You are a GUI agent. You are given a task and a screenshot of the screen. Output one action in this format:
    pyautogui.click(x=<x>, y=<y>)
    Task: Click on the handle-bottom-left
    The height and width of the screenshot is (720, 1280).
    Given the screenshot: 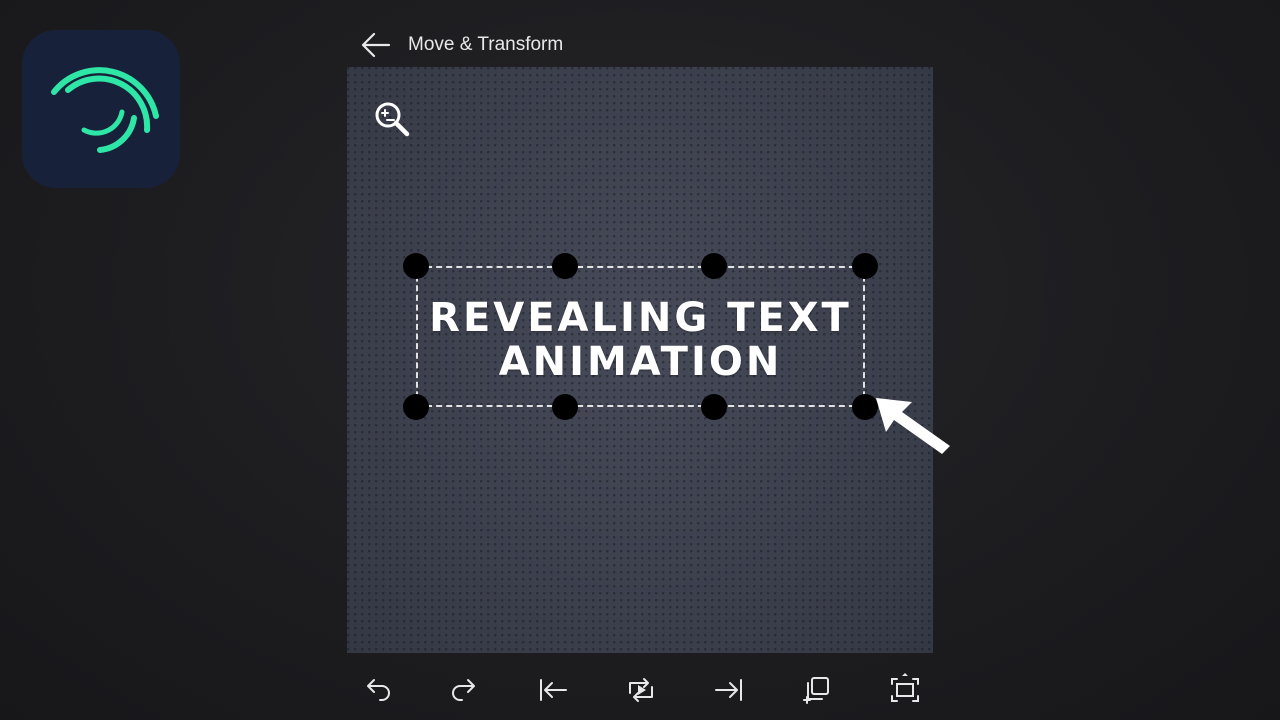 What is the action you would take?
    pyautogui.click(x=416, y=407)
    